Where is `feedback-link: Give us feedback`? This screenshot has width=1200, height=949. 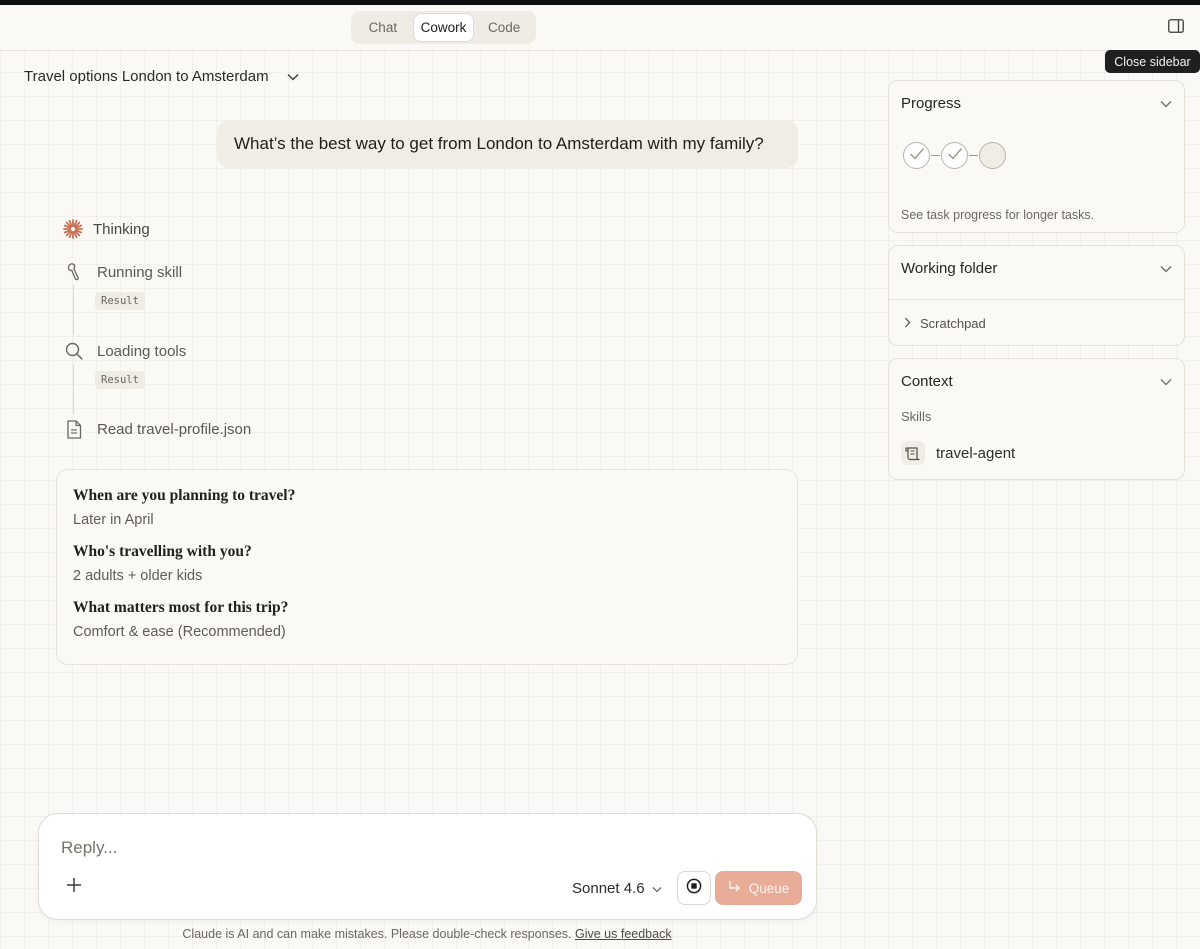
feedback-link: Give us feedback is located at coordinates (623, 934).